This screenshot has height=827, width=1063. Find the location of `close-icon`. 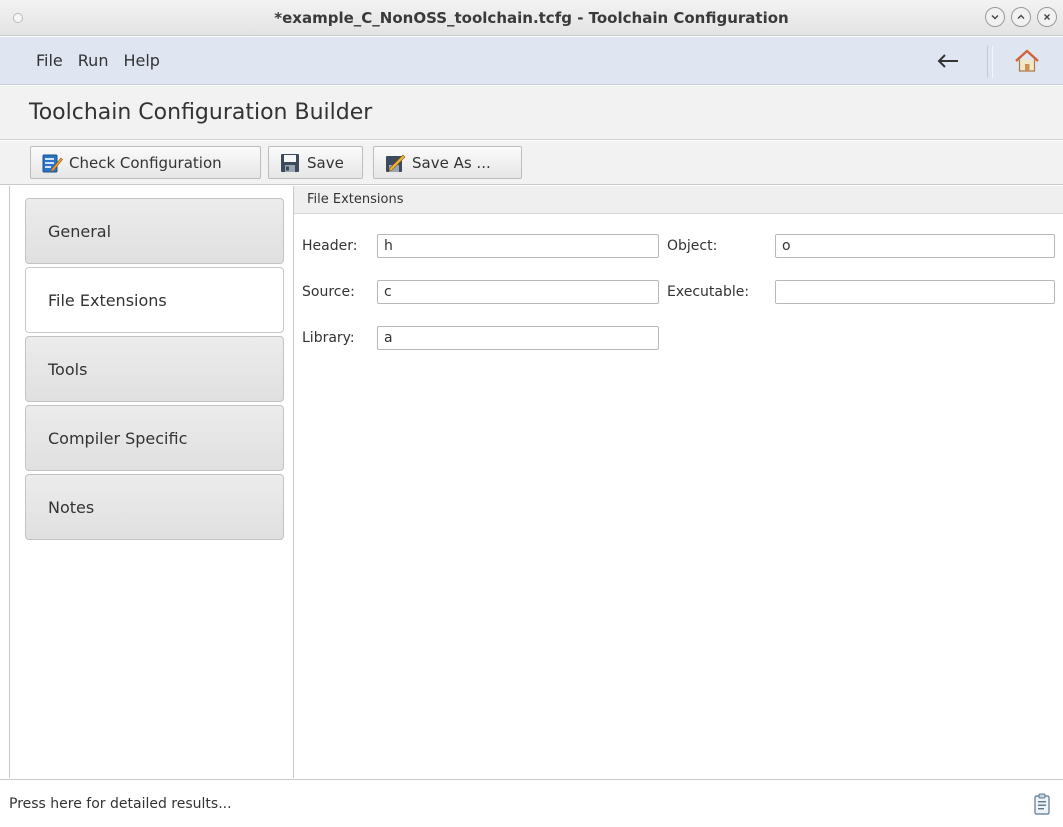

close-icon is located at coordinates (1047, 17).